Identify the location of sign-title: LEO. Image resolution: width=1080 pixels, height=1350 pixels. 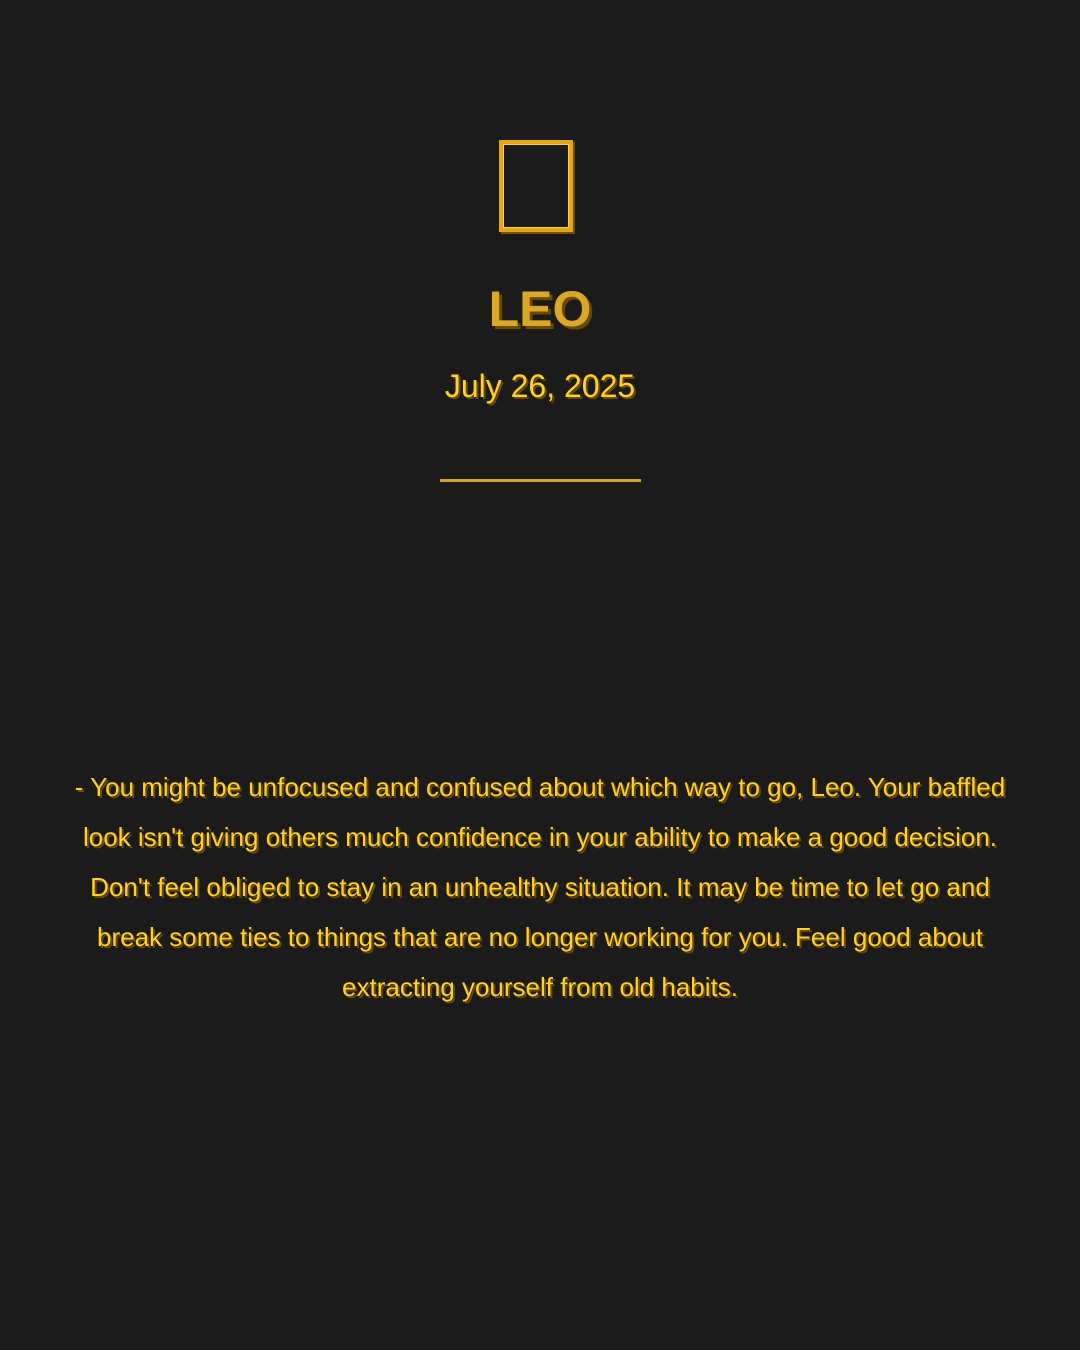
(540, 309).